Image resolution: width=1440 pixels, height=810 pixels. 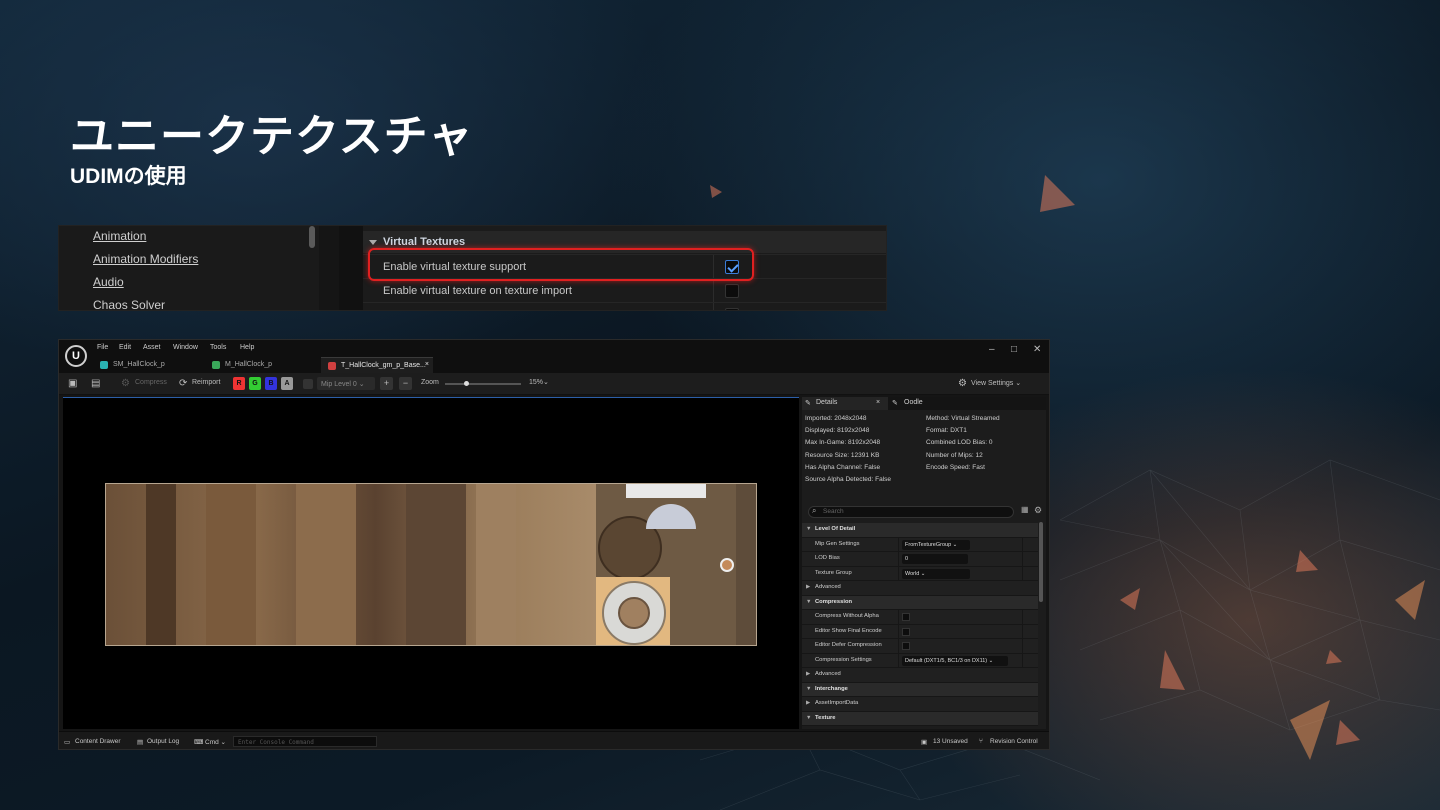 I want to click on close-icon: ✕, so click(x=1037, y=349).